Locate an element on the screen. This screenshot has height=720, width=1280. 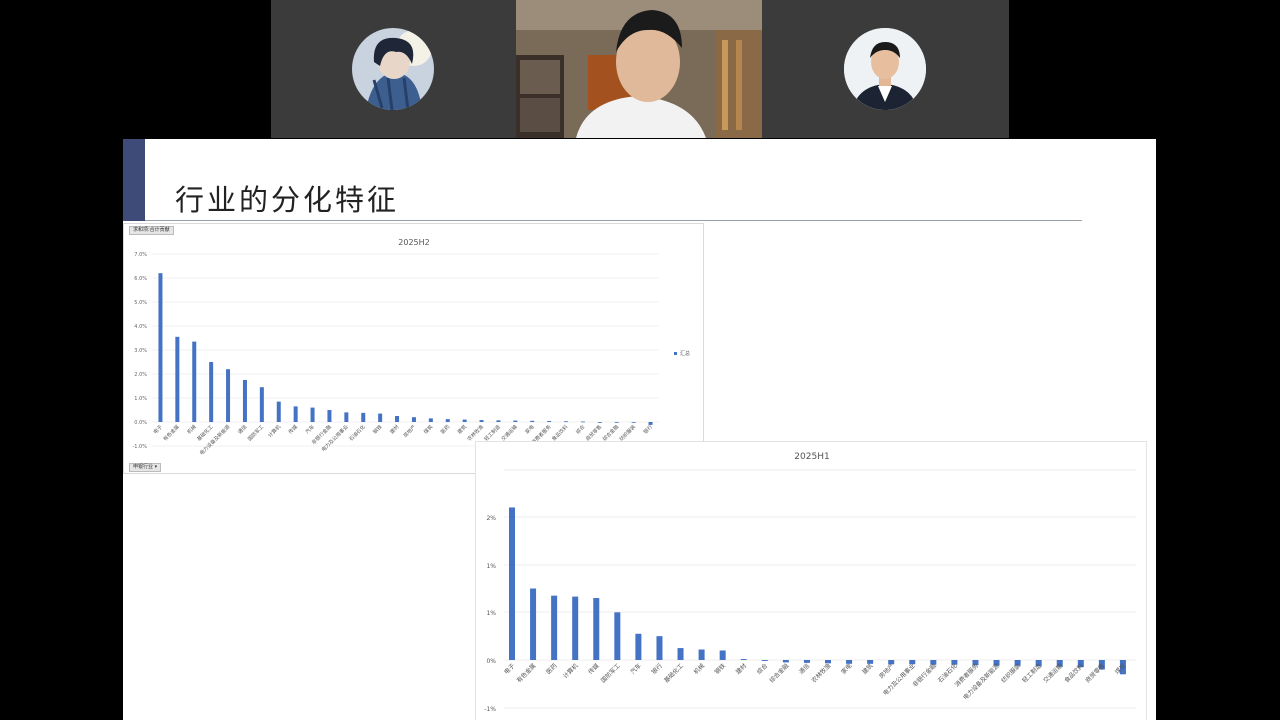
y-tick-label: -1% is located at coordinates (490, 709).